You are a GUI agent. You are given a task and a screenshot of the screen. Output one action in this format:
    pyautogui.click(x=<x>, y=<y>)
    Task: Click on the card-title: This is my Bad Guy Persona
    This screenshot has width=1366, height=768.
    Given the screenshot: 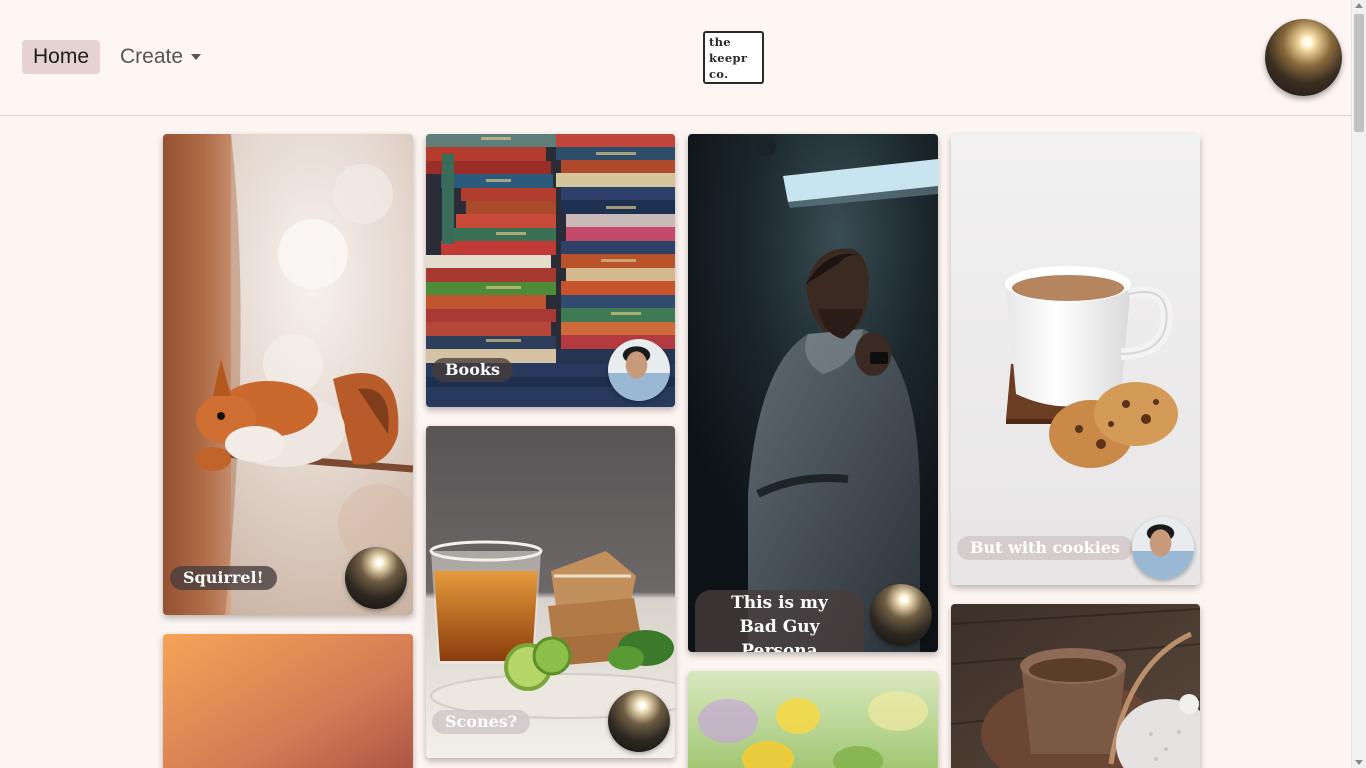 What is the action you would take?
    pyautogui.click(x=779, y=621)
    